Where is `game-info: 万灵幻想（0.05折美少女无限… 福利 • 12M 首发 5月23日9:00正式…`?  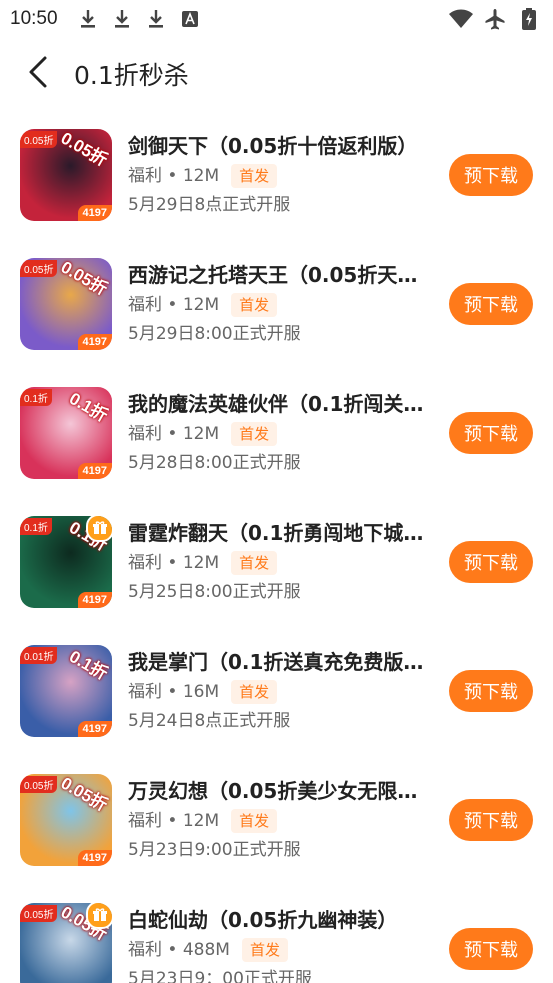
game-info: 万灵幻想（0.05折美少女无限… 福利 • 12M 首发 5月23日9:00正式… is located at coordinates (281, 820).